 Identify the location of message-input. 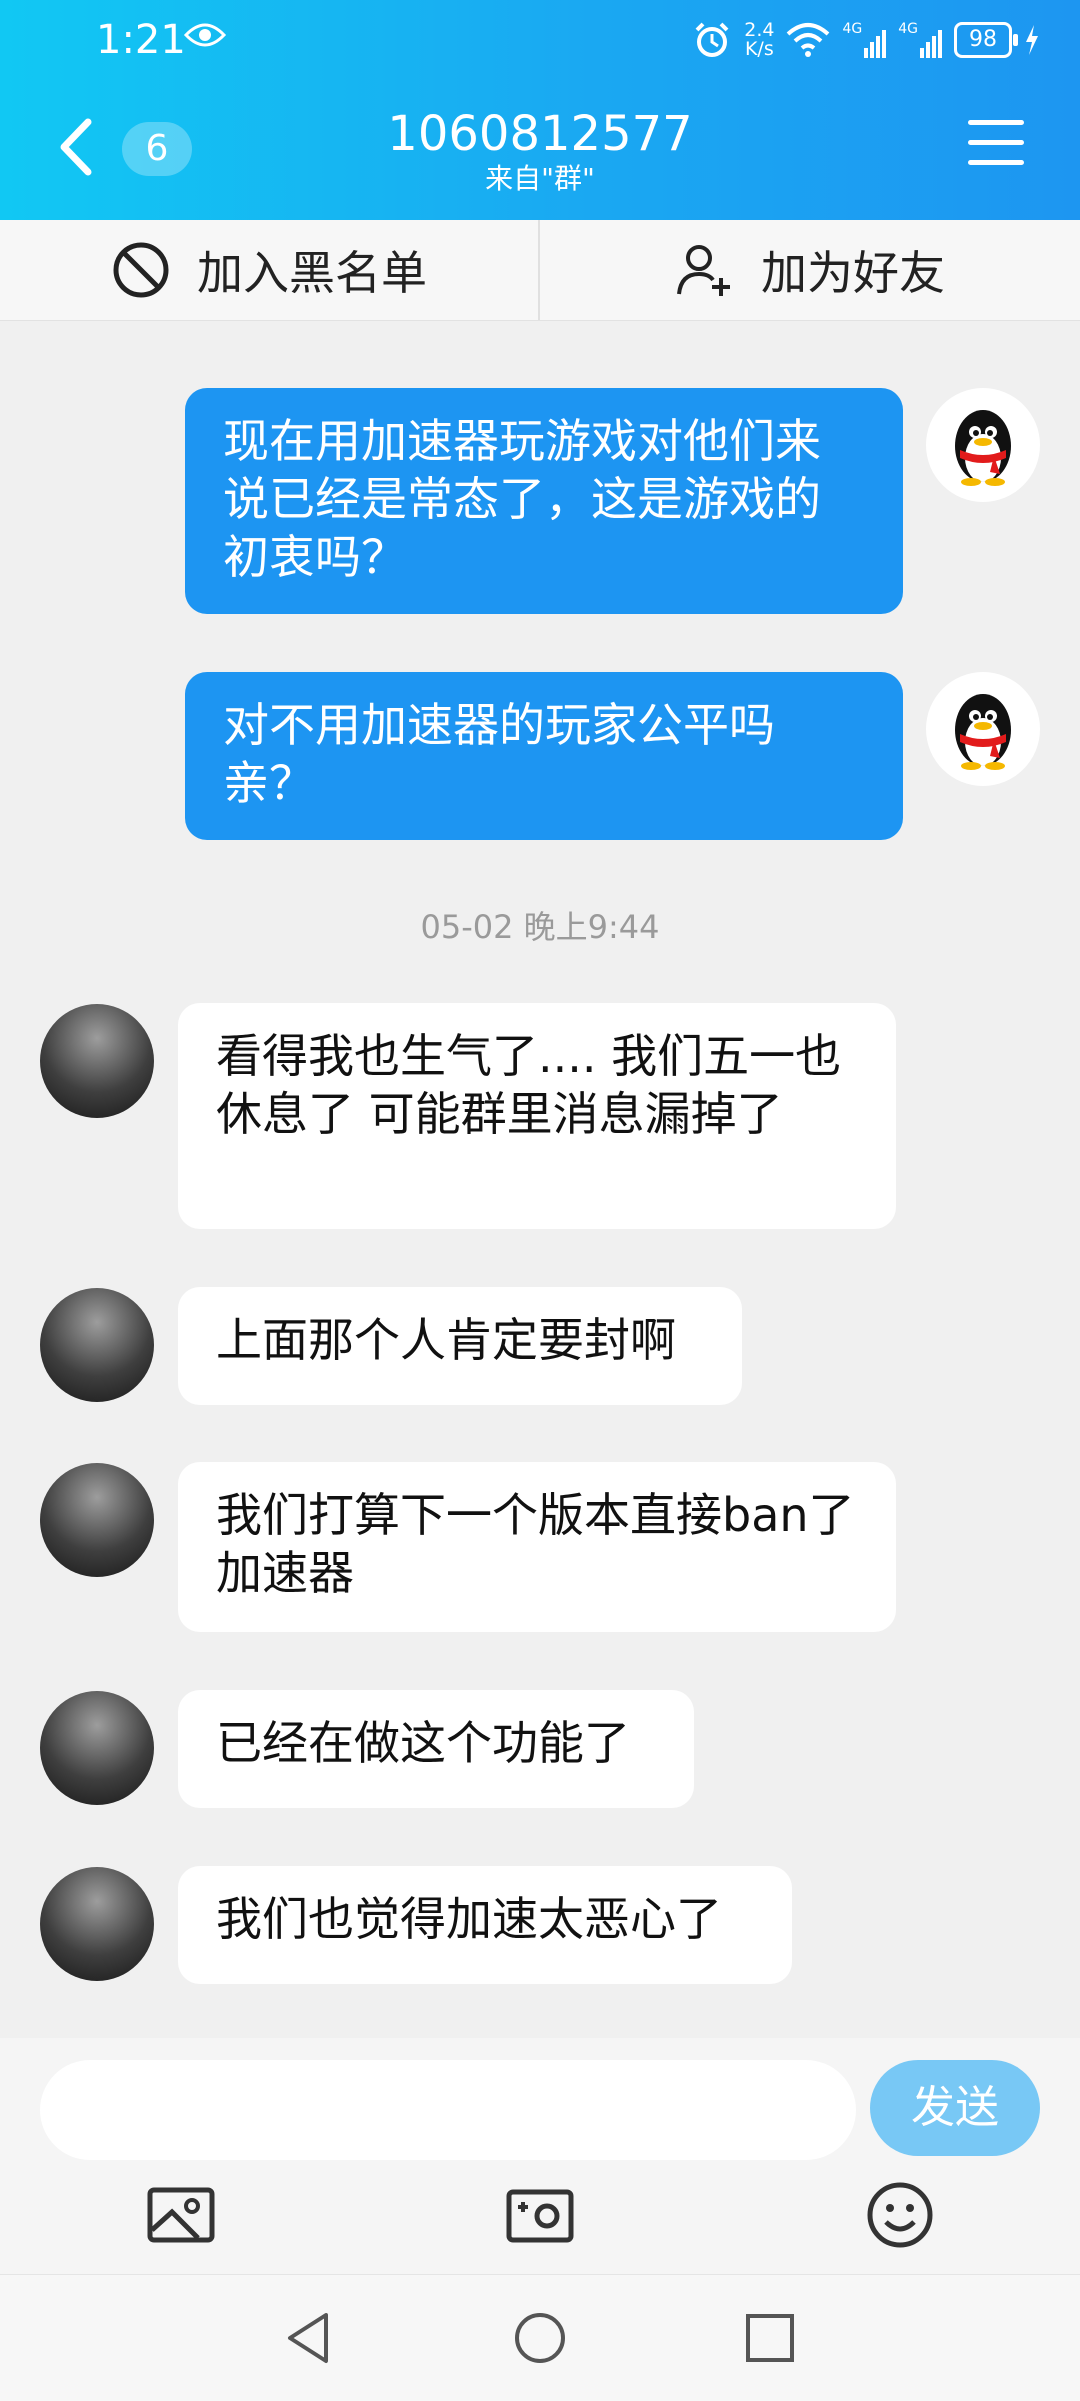
(448, 2110).